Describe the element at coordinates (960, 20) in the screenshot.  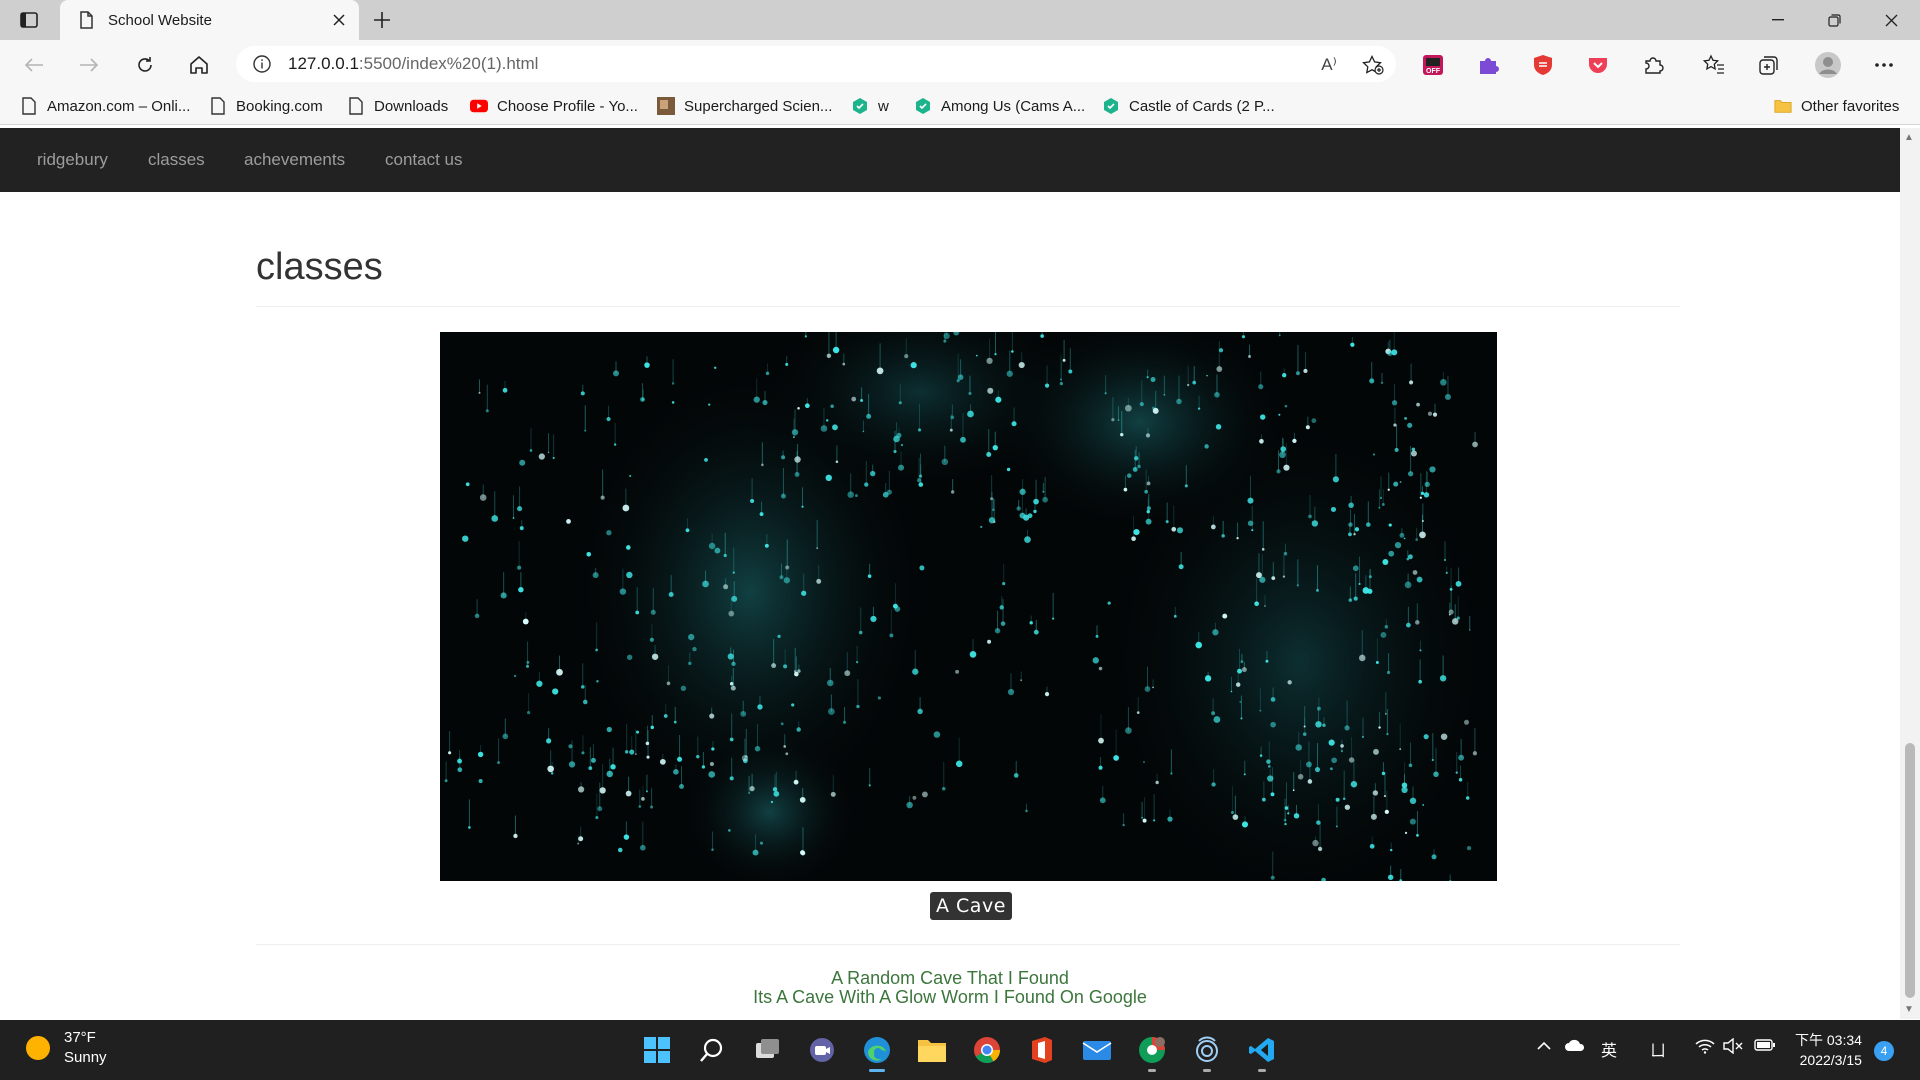
I see `tab-strip: School Website` at that location.